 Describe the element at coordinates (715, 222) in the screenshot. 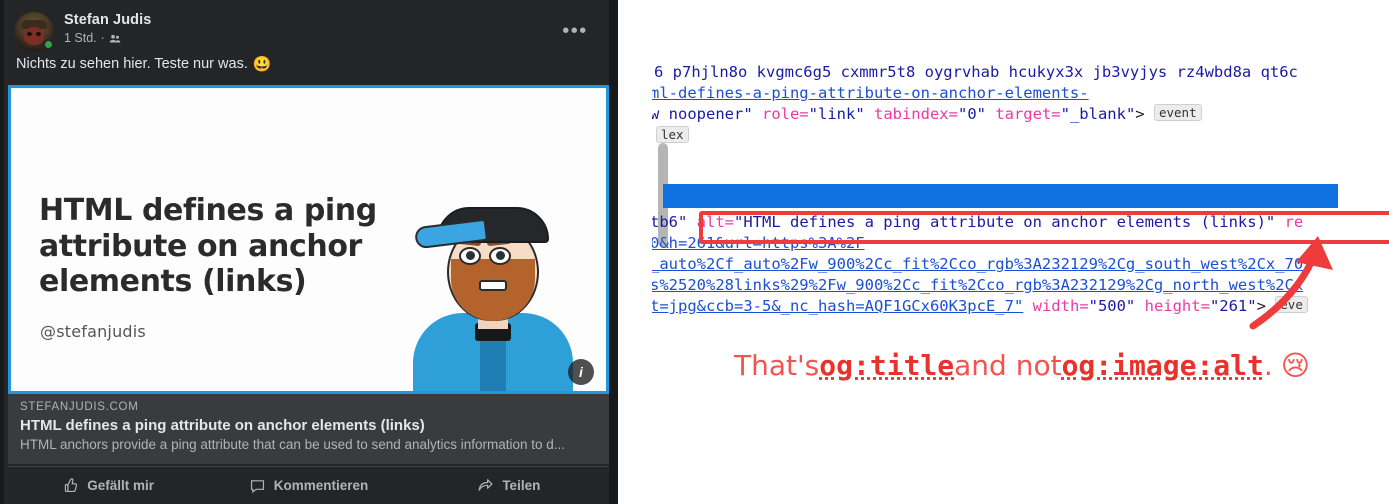

I see `attribute-name: alt=` at that location.